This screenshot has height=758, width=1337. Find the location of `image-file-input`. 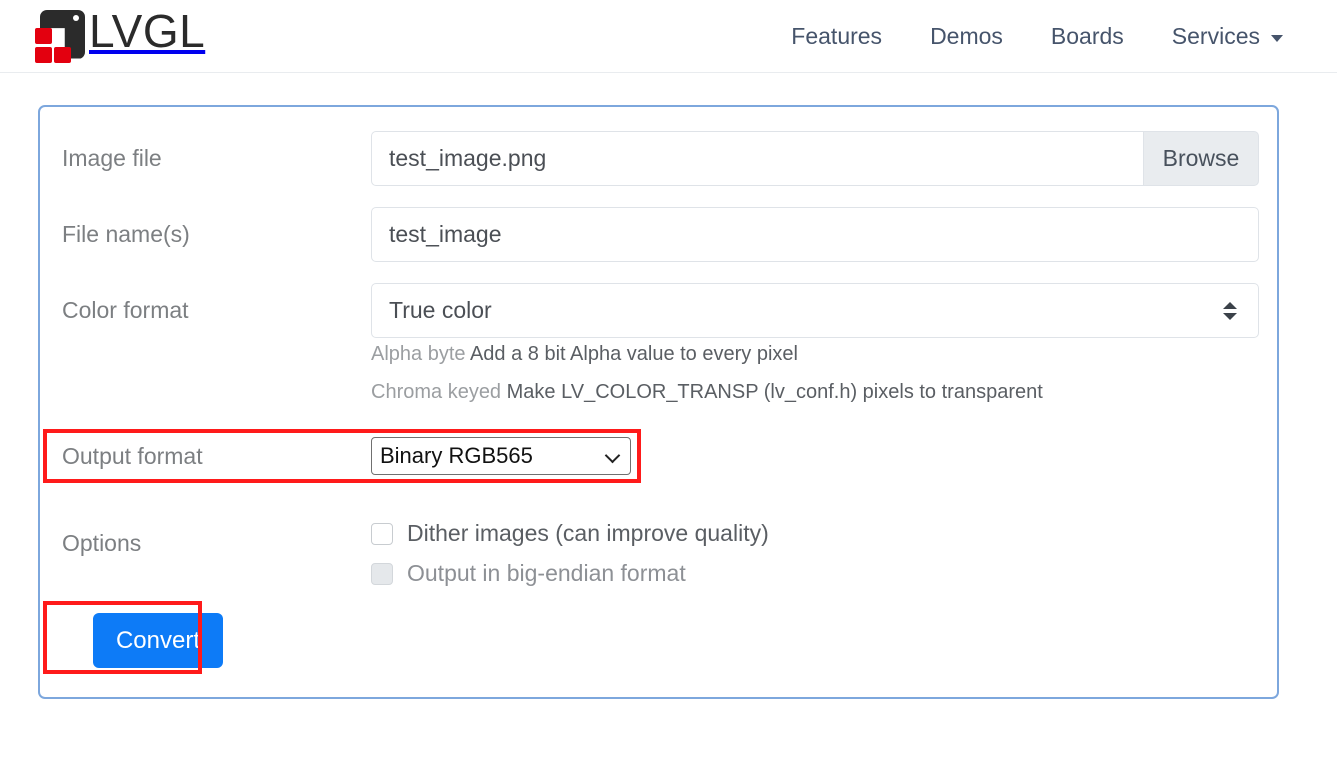

image-file-input is located at coordinates (757, 158).